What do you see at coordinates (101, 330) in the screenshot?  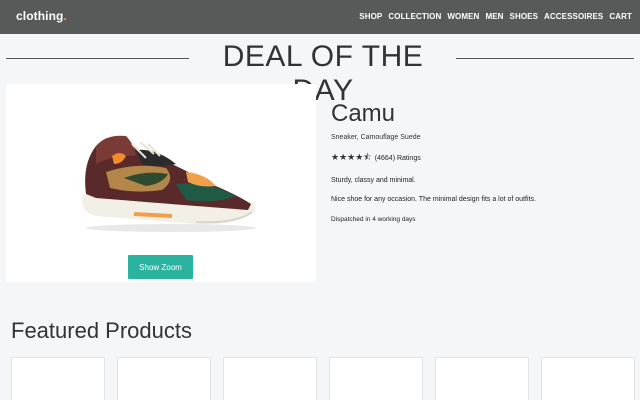 I see `featured-products-title: Featured Products` at bounding box center [101, 330].